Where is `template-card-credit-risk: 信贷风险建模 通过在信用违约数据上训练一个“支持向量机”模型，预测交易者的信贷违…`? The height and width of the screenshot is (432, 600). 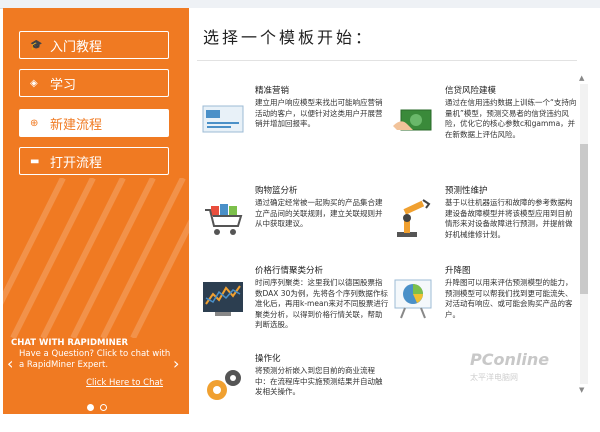
template-card-credit-risk: 信贷风险建模 通过在信用违约数据上训练一个“支持向量机”模型，预测交易者的信贷违… is located at coordinates (486, 124).